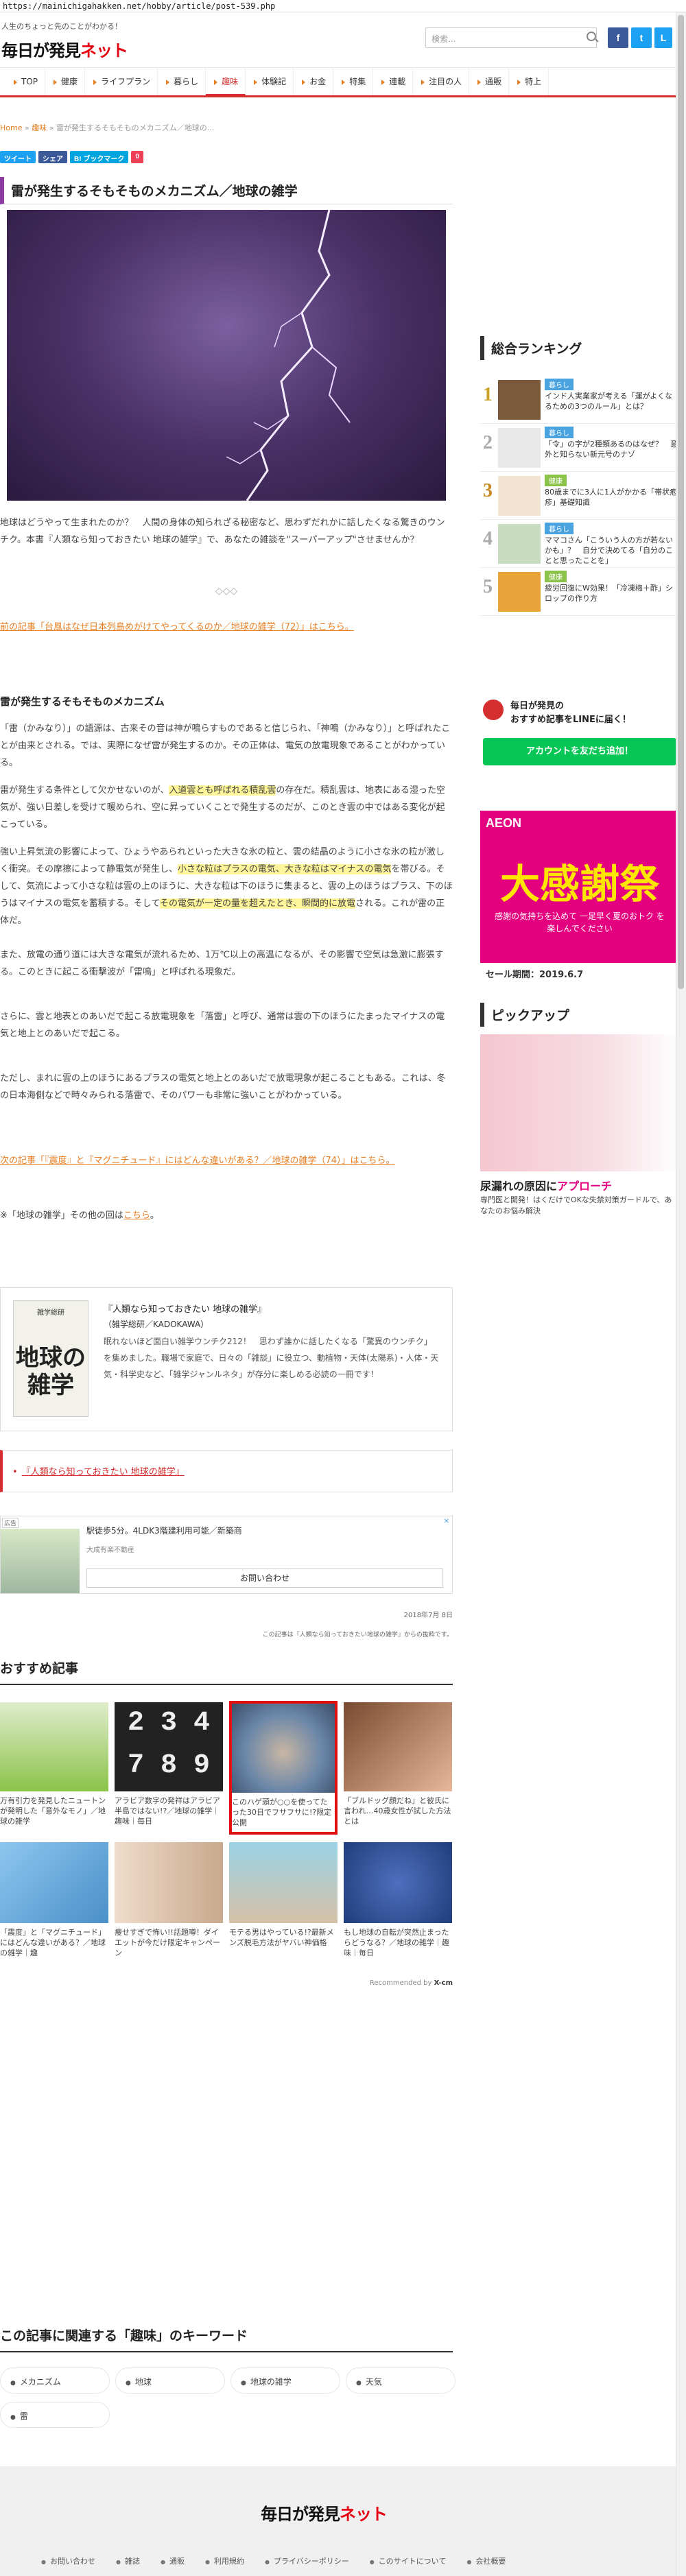  Describe the element at coordinates (579, 751) in the screenshot. I see `line-add-friend-button: アカウントを友だち追加！` at that location.